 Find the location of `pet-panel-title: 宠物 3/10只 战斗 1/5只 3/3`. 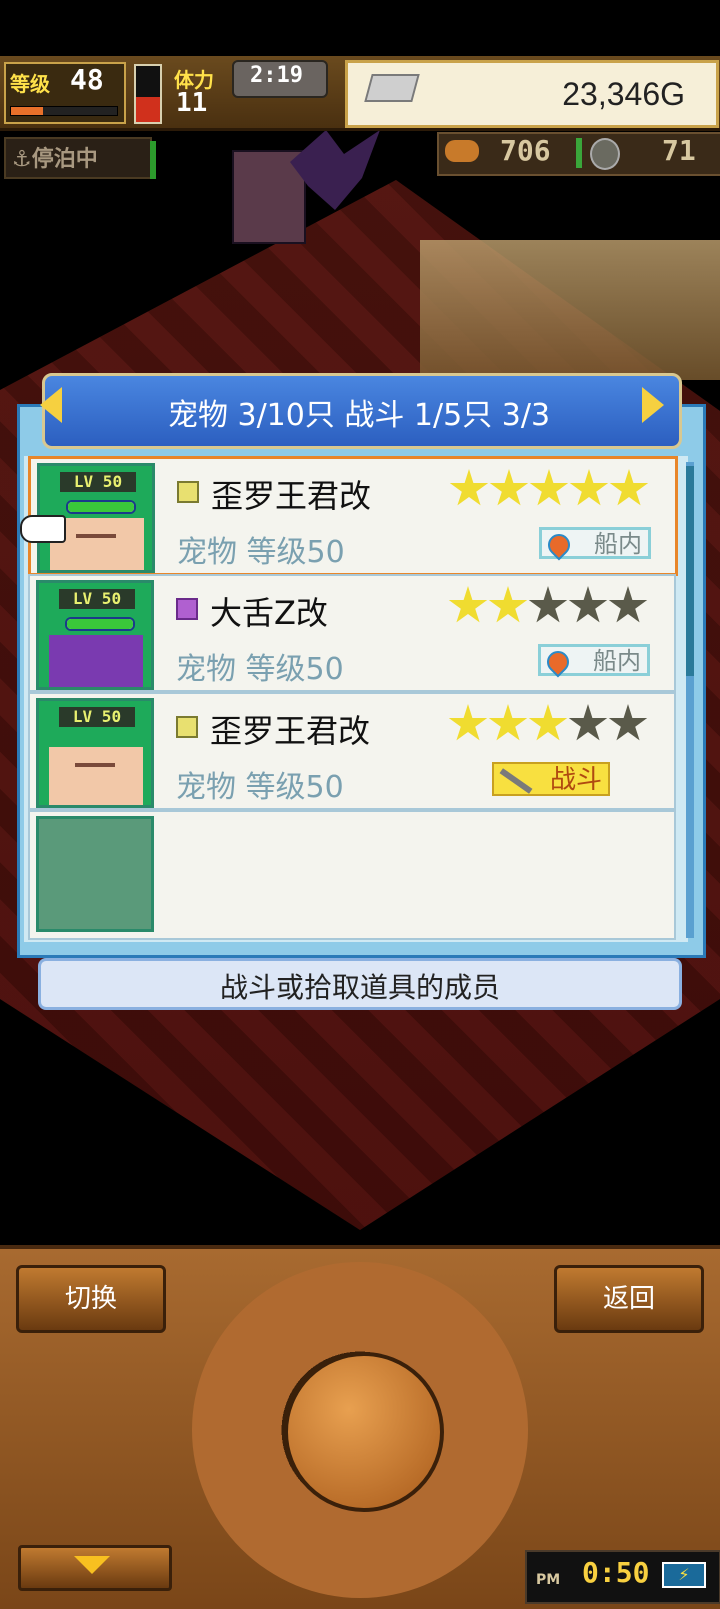

pet-panel-title: 宠物 3/10只 战斗 1/5只 3/3 is located at coordinates (359, 415).